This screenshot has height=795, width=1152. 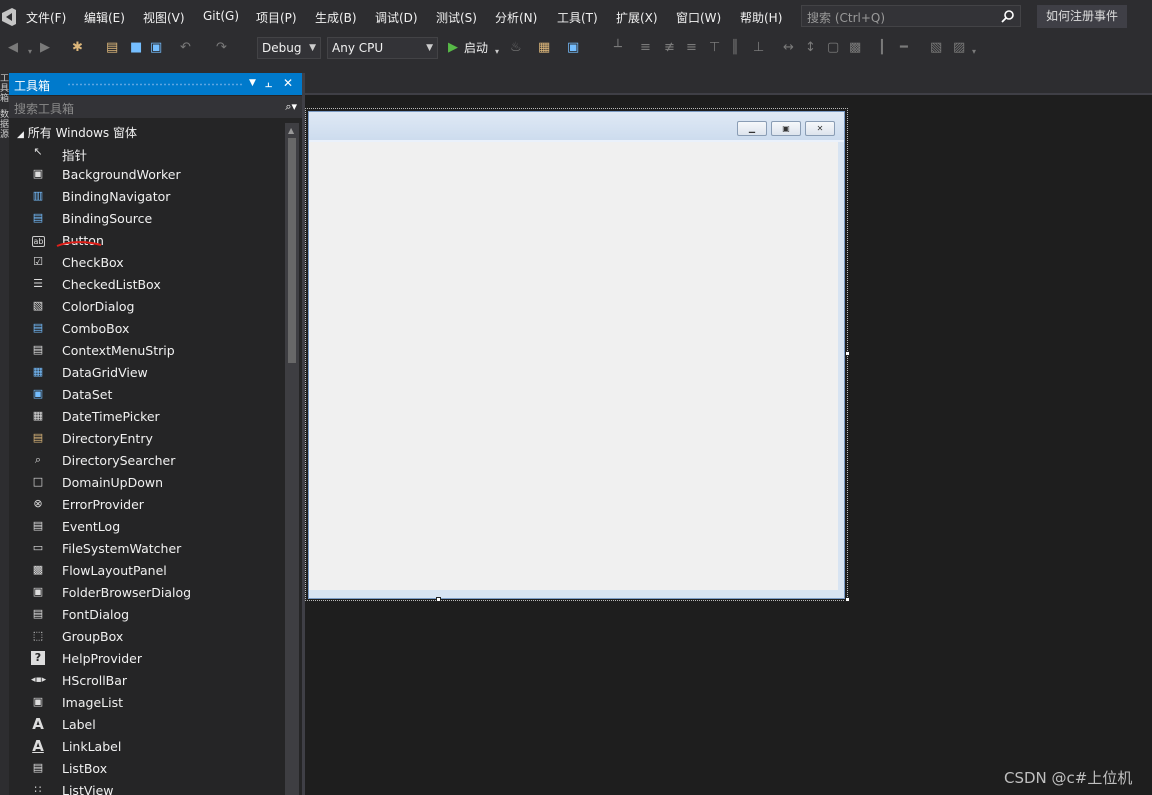 I want to click on align-middles-icon: ║, so click(x=735, y=48).